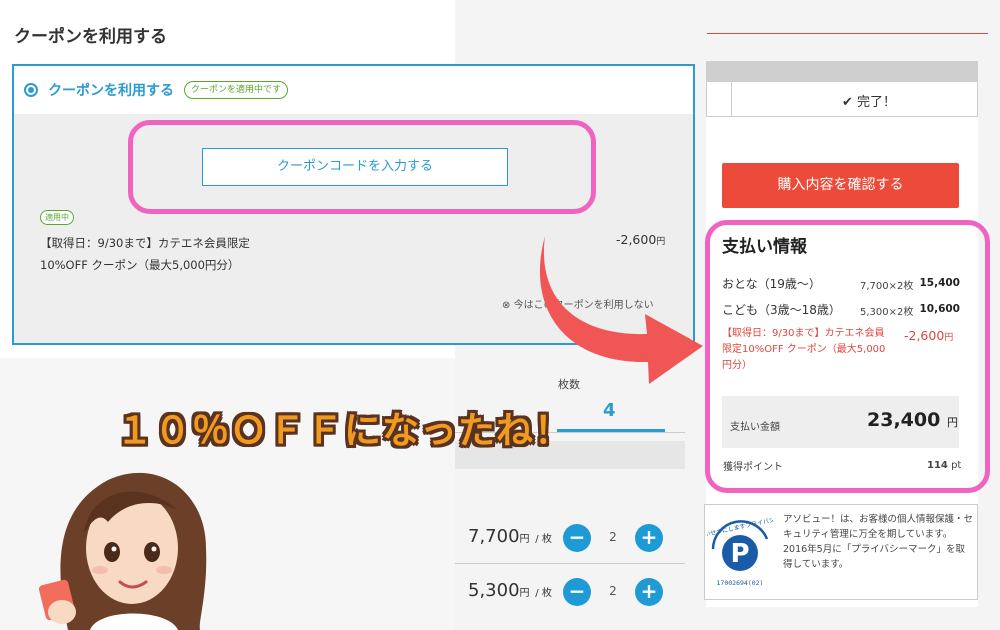 This screenshot has width=1000, height=630. What do you see at coordinates (236, 90) in the screenshot?
I see `applied-badge: クーポンを適用中です` at bounding box center [236, 90].